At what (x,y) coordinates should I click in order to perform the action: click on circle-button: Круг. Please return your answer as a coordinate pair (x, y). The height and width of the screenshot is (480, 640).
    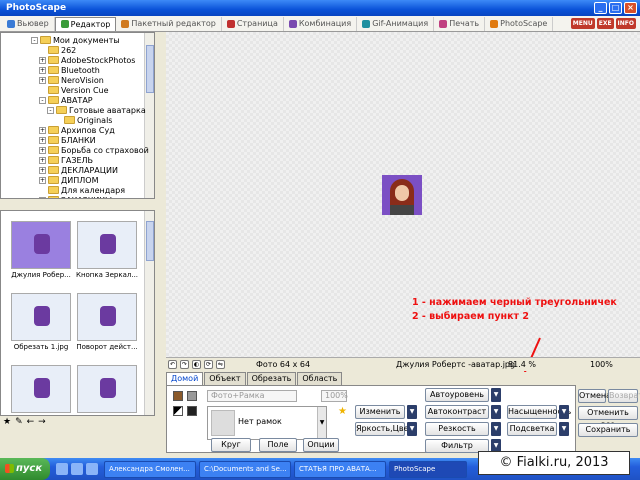
    Looking at the image, I should click on (231, 445).